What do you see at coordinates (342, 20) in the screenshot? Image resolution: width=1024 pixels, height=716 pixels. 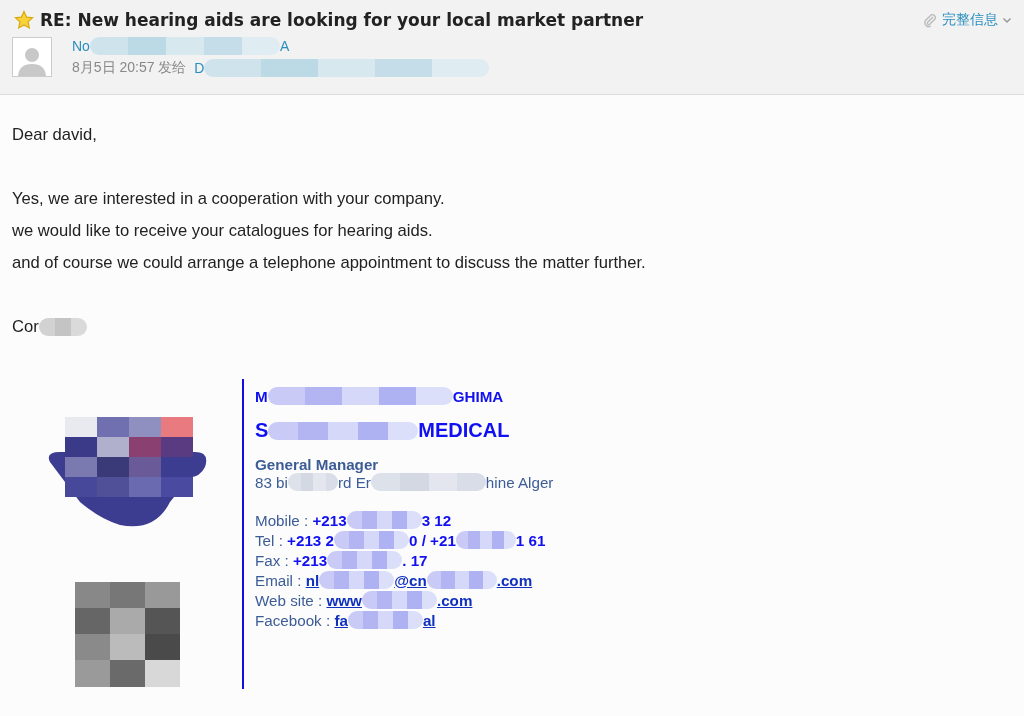 I see `email-subject: RE: New hearing aids are looking for your local market partner` at bounding box center [342, 20].